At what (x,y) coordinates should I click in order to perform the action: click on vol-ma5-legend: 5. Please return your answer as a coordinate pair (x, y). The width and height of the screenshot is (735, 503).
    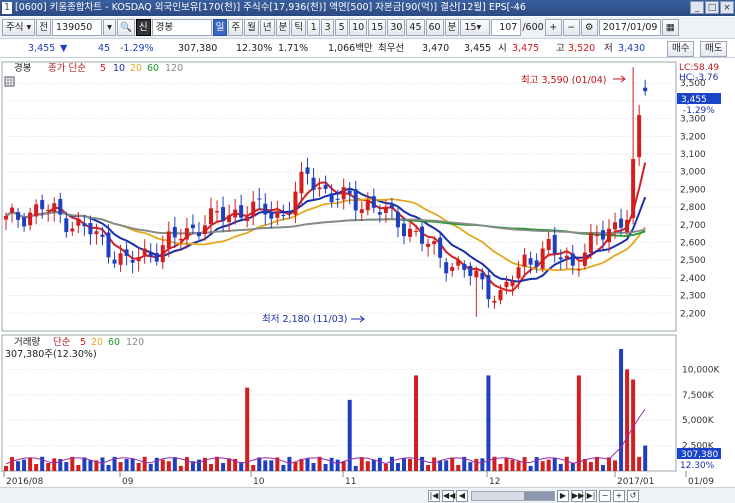
    Looking at the image, I should click on (83, 342).